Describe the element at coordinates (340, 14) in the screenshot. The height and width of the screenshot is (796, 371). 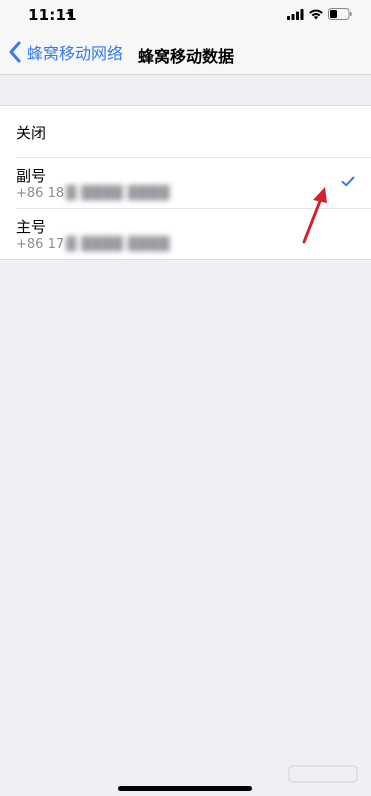
I see `battery-icon` at that location.